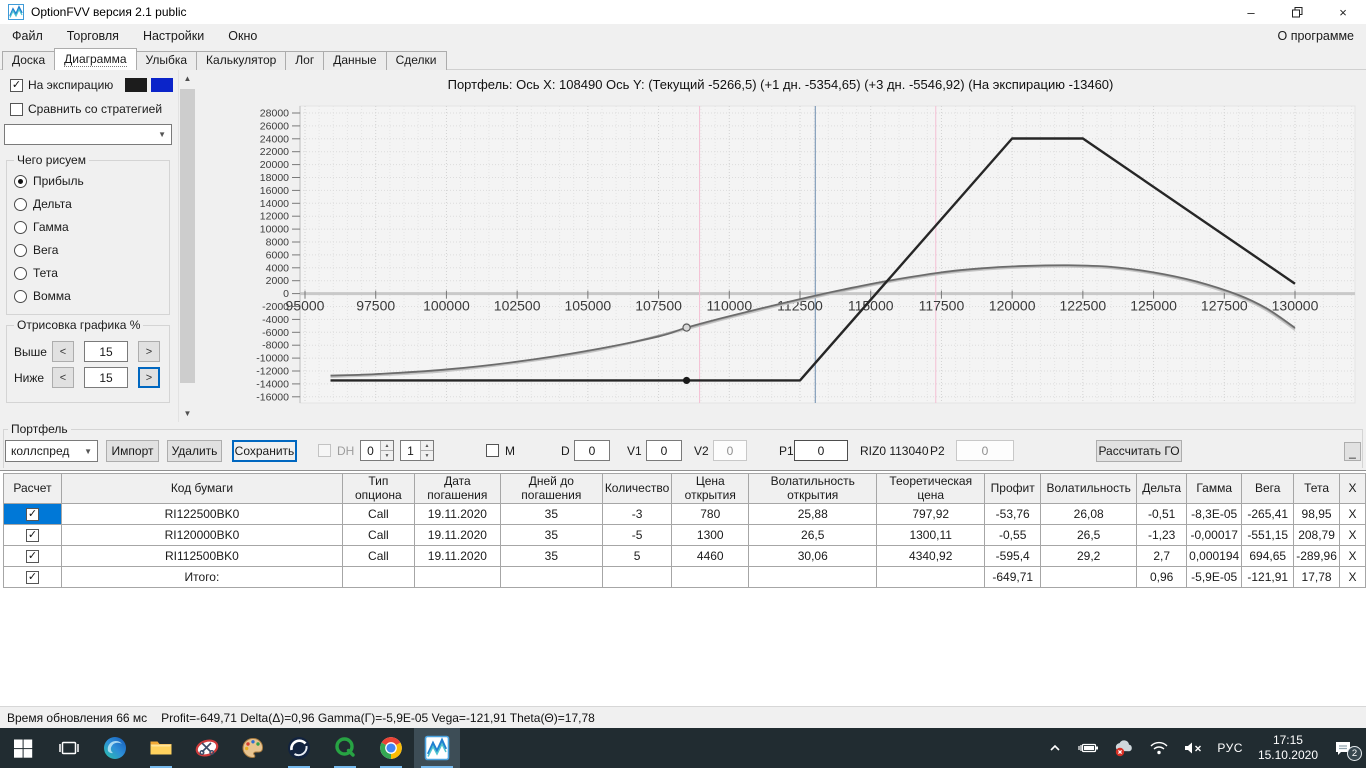 Image resolution: width=1366 pixels, height=768 pixels. What do you see at coordinates (1352, 488) in the screenshot?
I see `column-header: X` at bounding box center [1352, 488].